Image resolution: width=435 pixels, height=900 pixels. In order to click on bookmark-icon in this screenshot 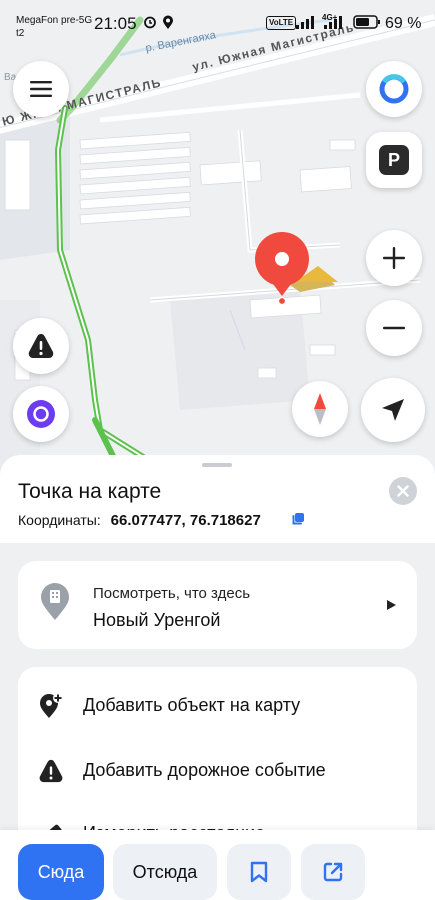, I will do `click(259, 872)`.